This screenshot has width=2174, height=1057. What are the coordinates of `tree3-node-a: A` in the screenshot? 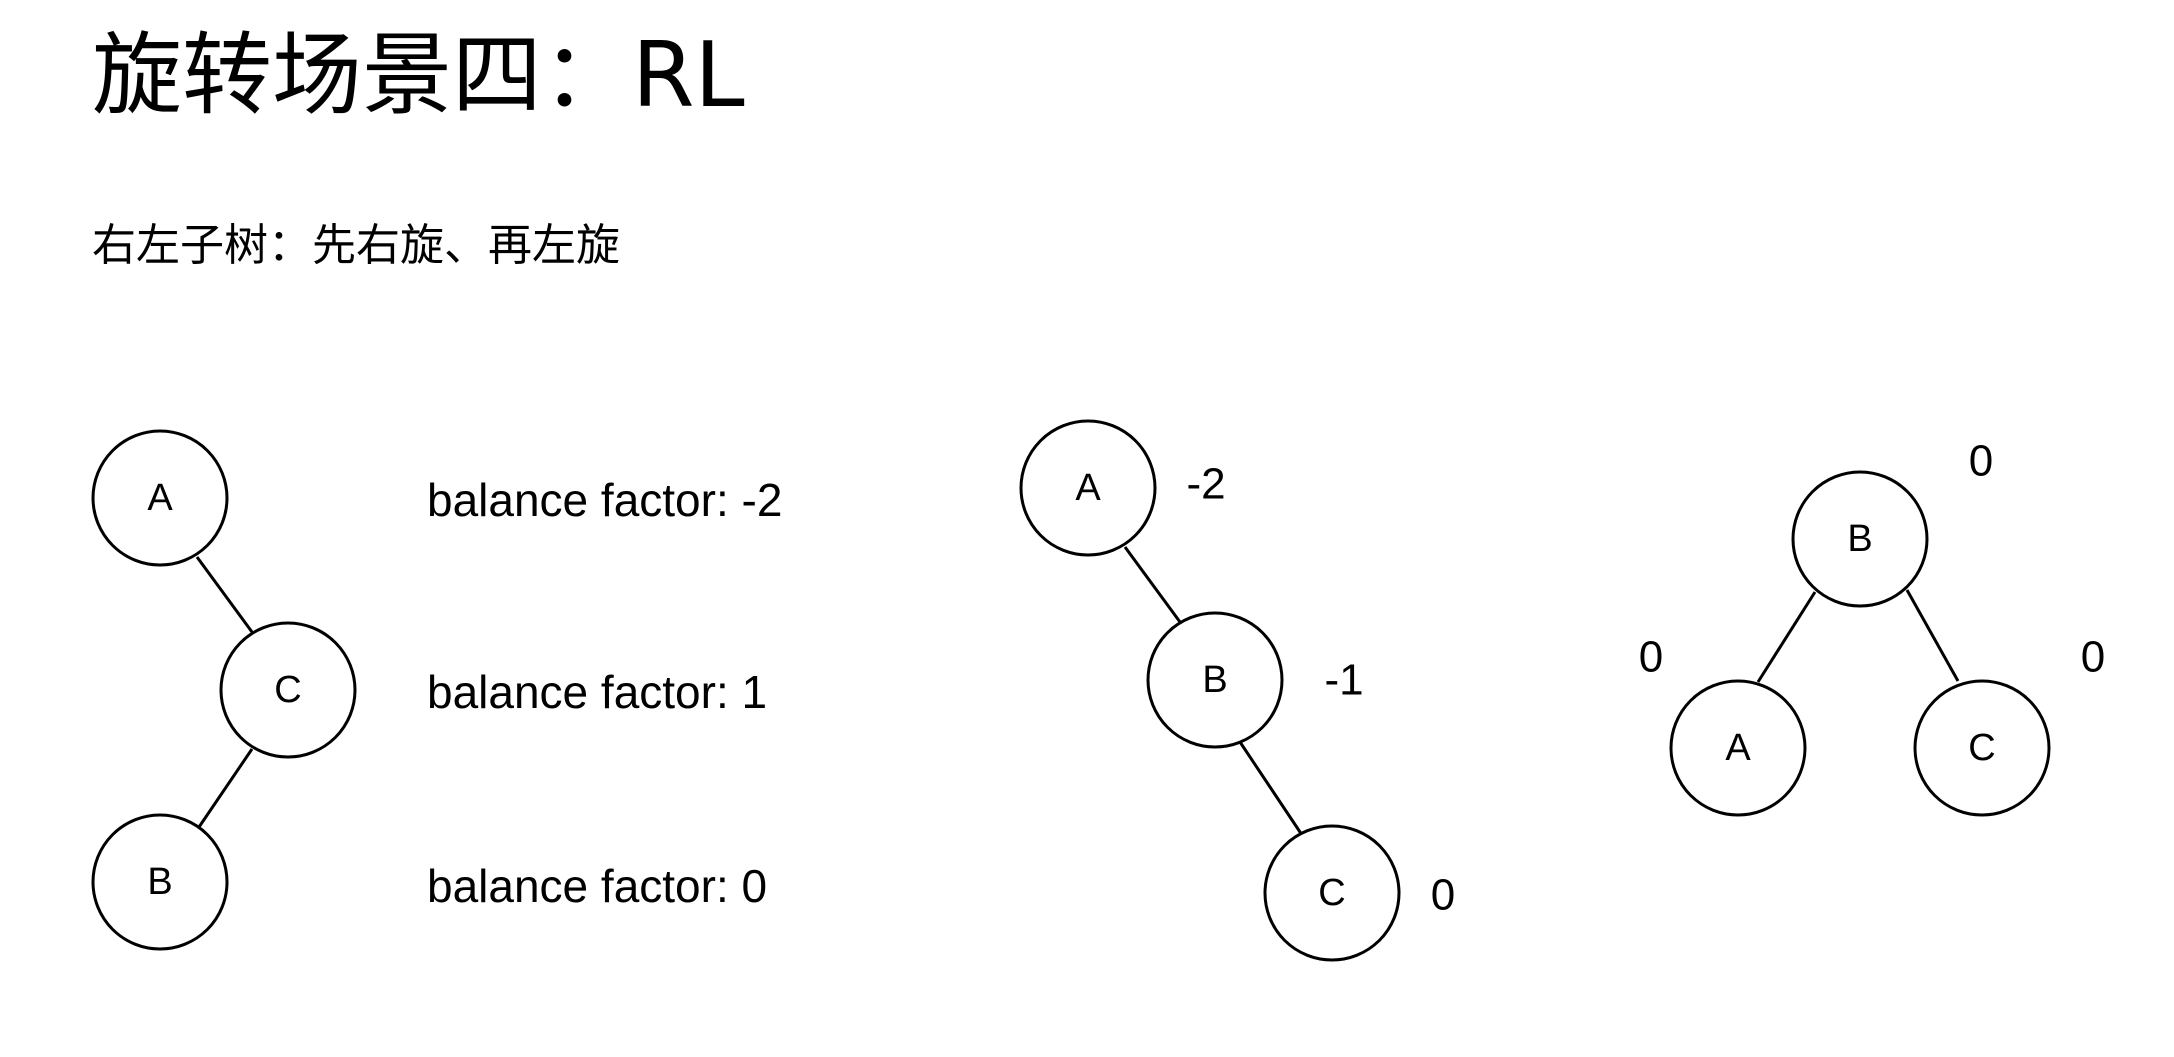 It's located at (1738, 748).